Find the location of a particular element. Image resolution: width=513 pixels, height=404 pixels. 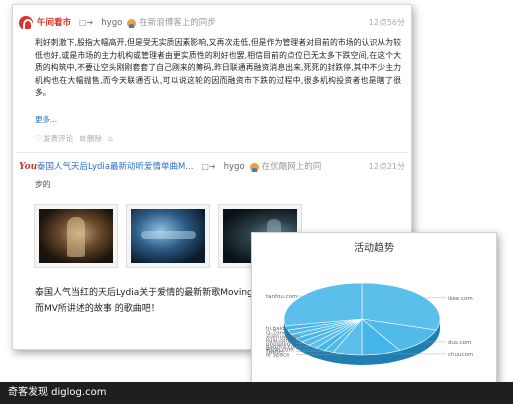

pie-slice is located at coordinates (323, 304).